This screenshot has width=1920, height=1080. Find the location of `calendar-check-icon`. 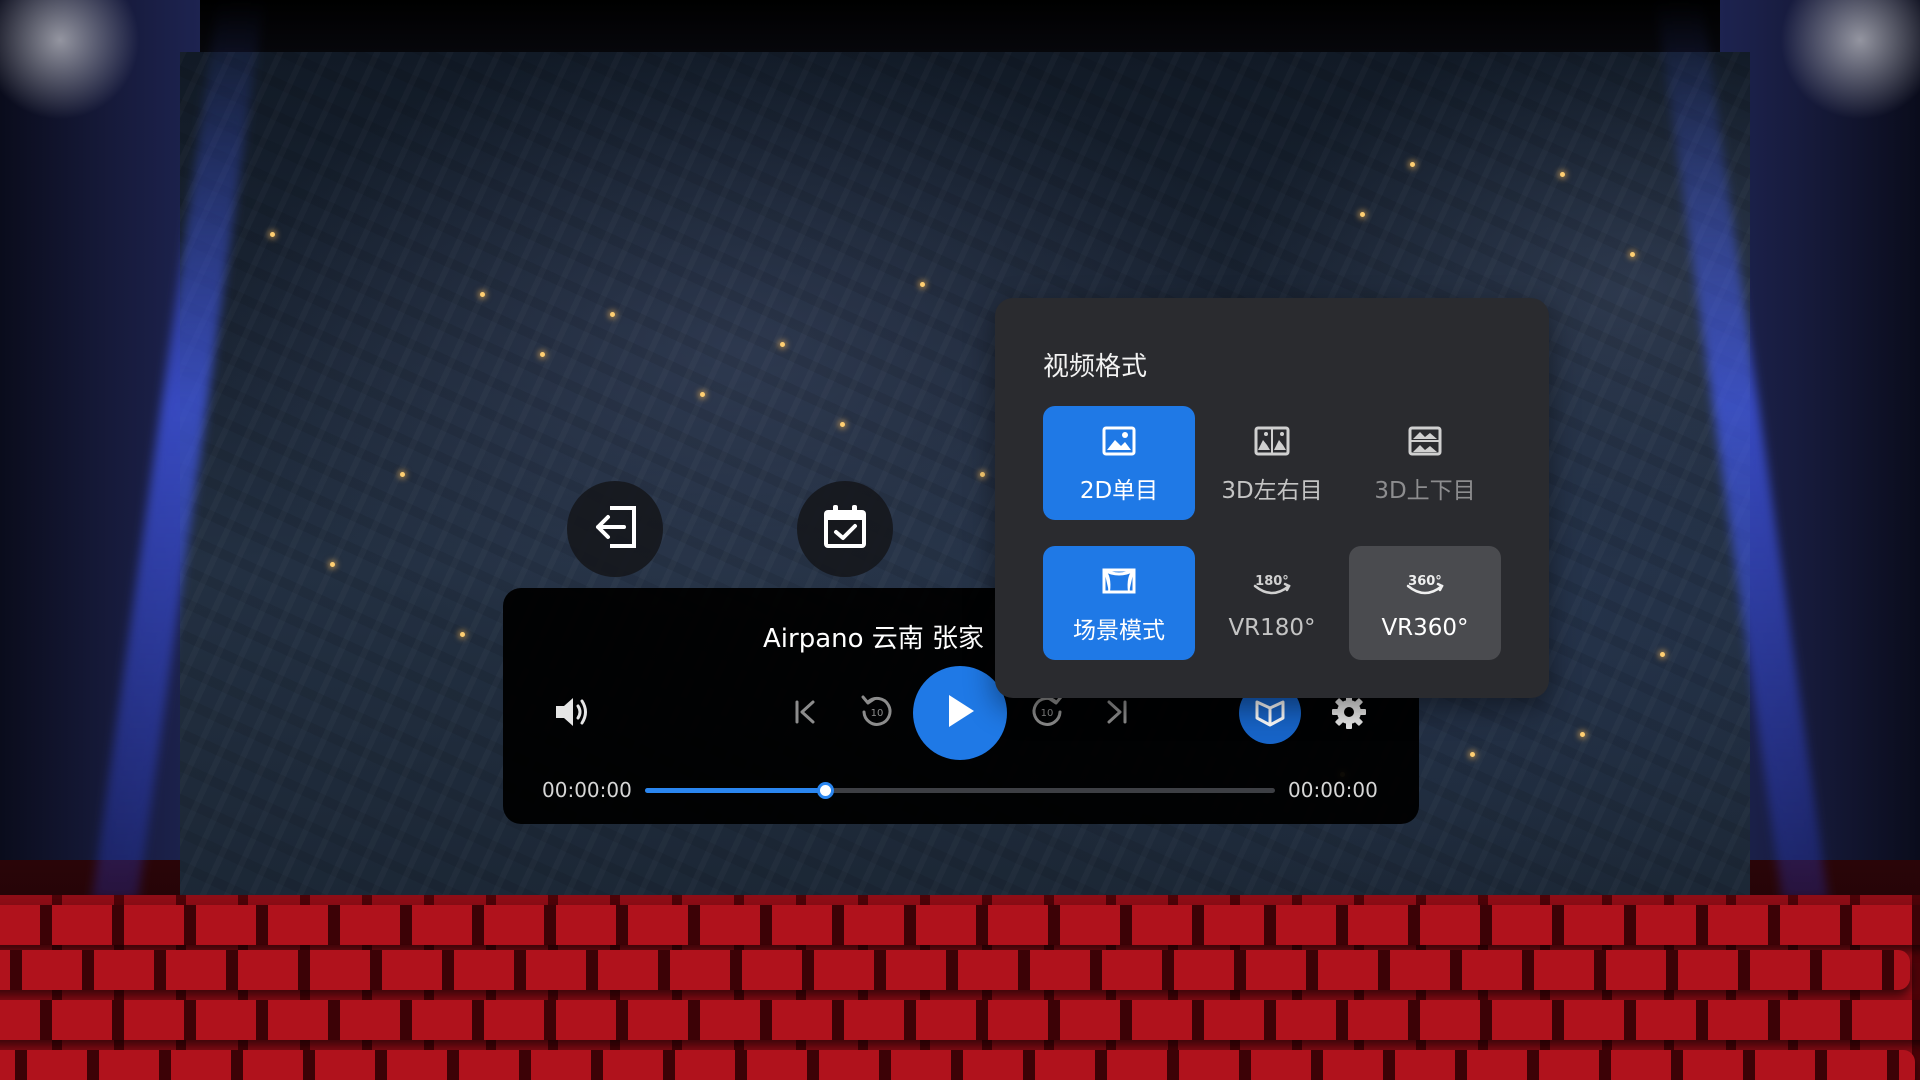

calendar-check-icon is located at coordinates (845, 529).